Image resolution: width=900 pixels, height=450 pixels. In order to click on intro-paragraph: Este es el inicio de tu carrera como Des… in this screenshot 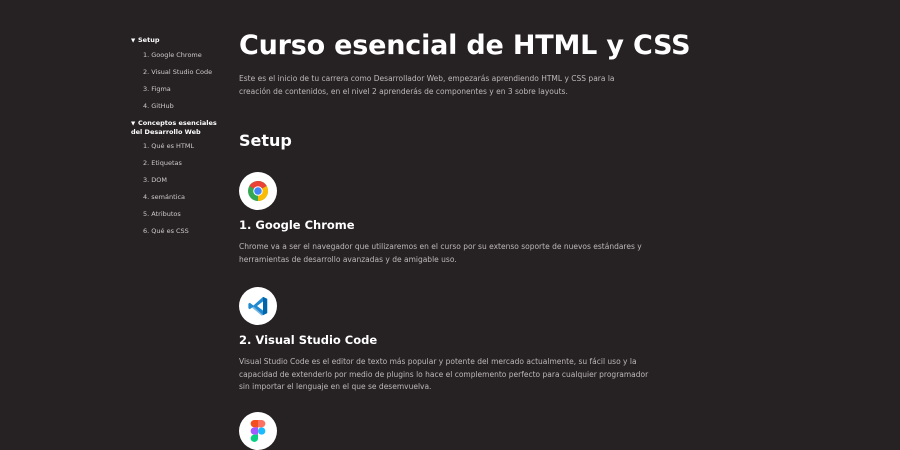, I will do `click(427, 85)`.